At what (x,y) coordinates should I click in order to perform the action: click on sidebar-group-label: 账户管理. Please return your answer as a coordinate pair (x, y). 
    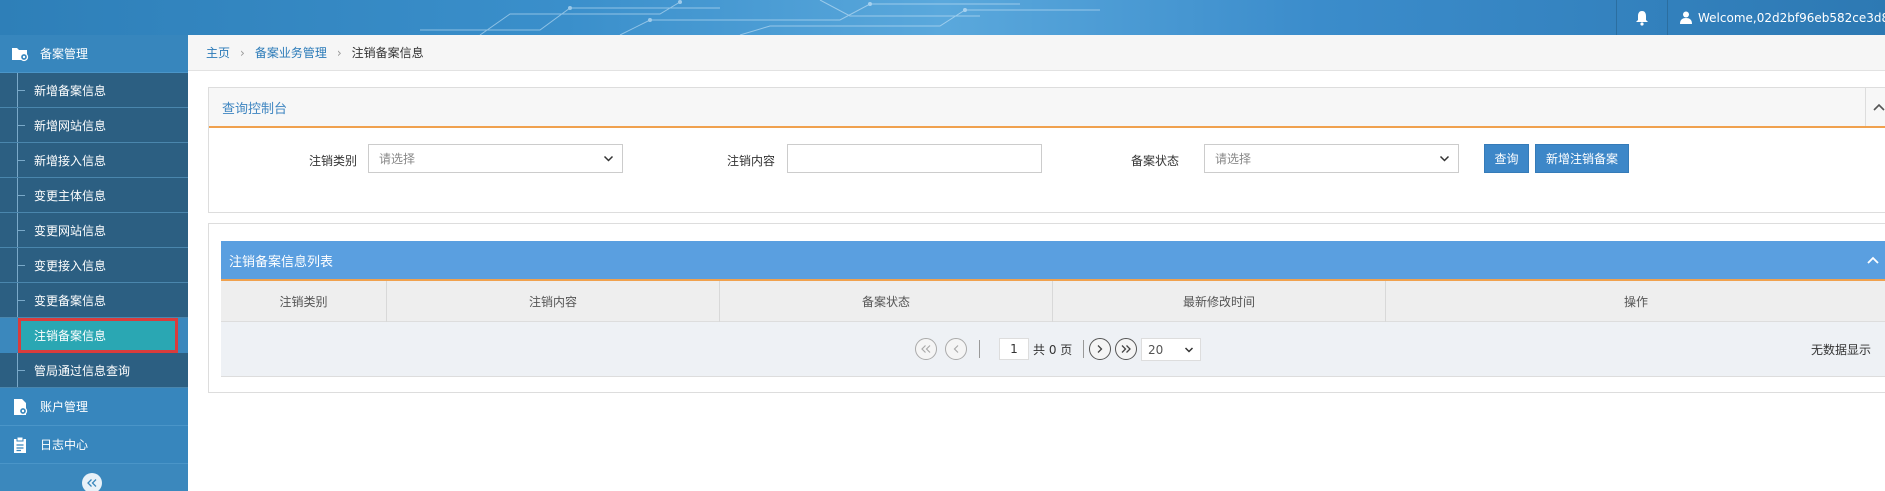
    Looking at the image, I should click on (64, 407).